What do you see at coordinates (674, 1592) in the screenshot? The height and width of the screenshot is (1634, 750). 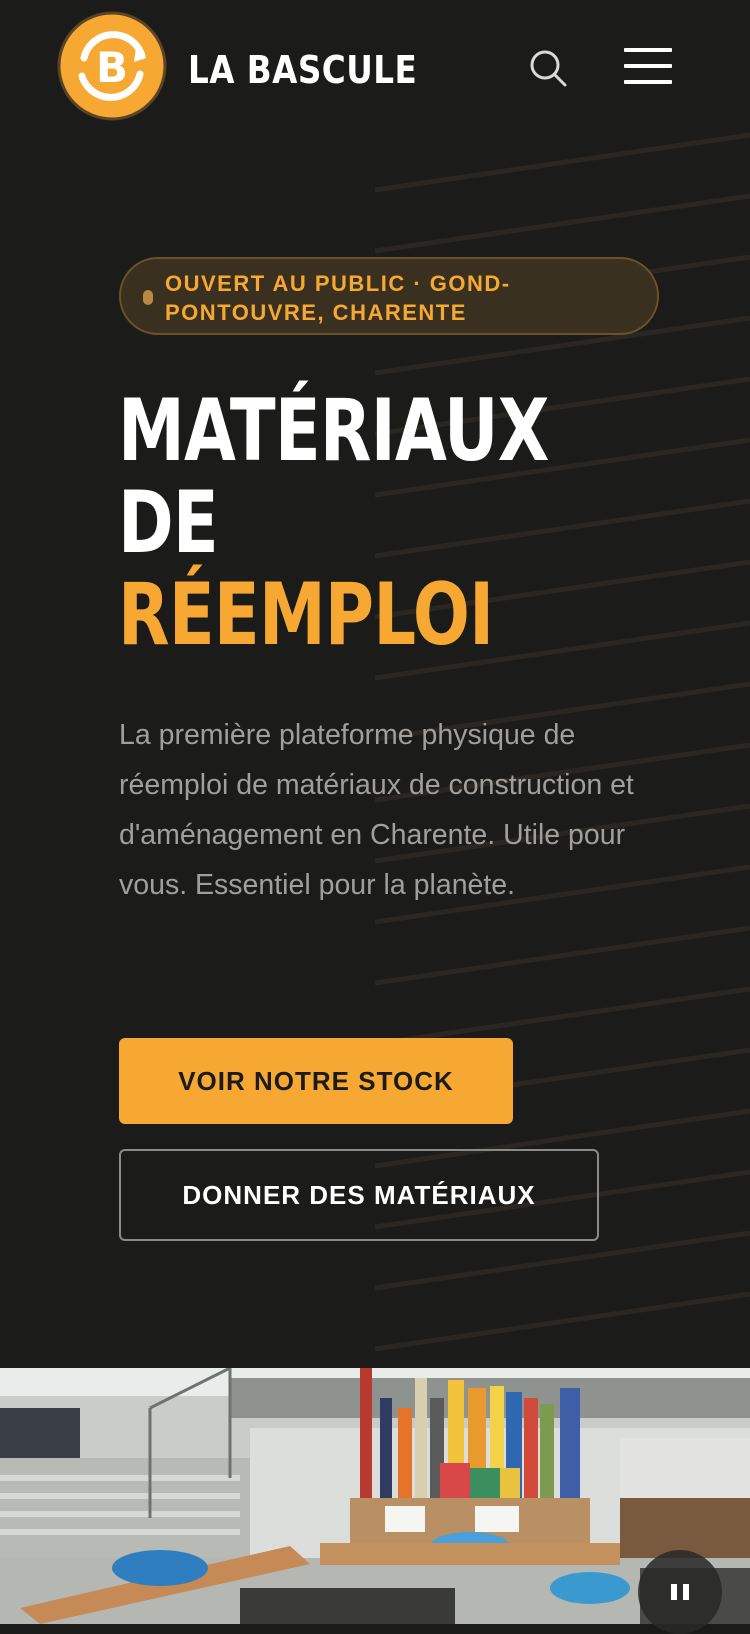 I see `pause-icon` at bounding box center [674, 1592].